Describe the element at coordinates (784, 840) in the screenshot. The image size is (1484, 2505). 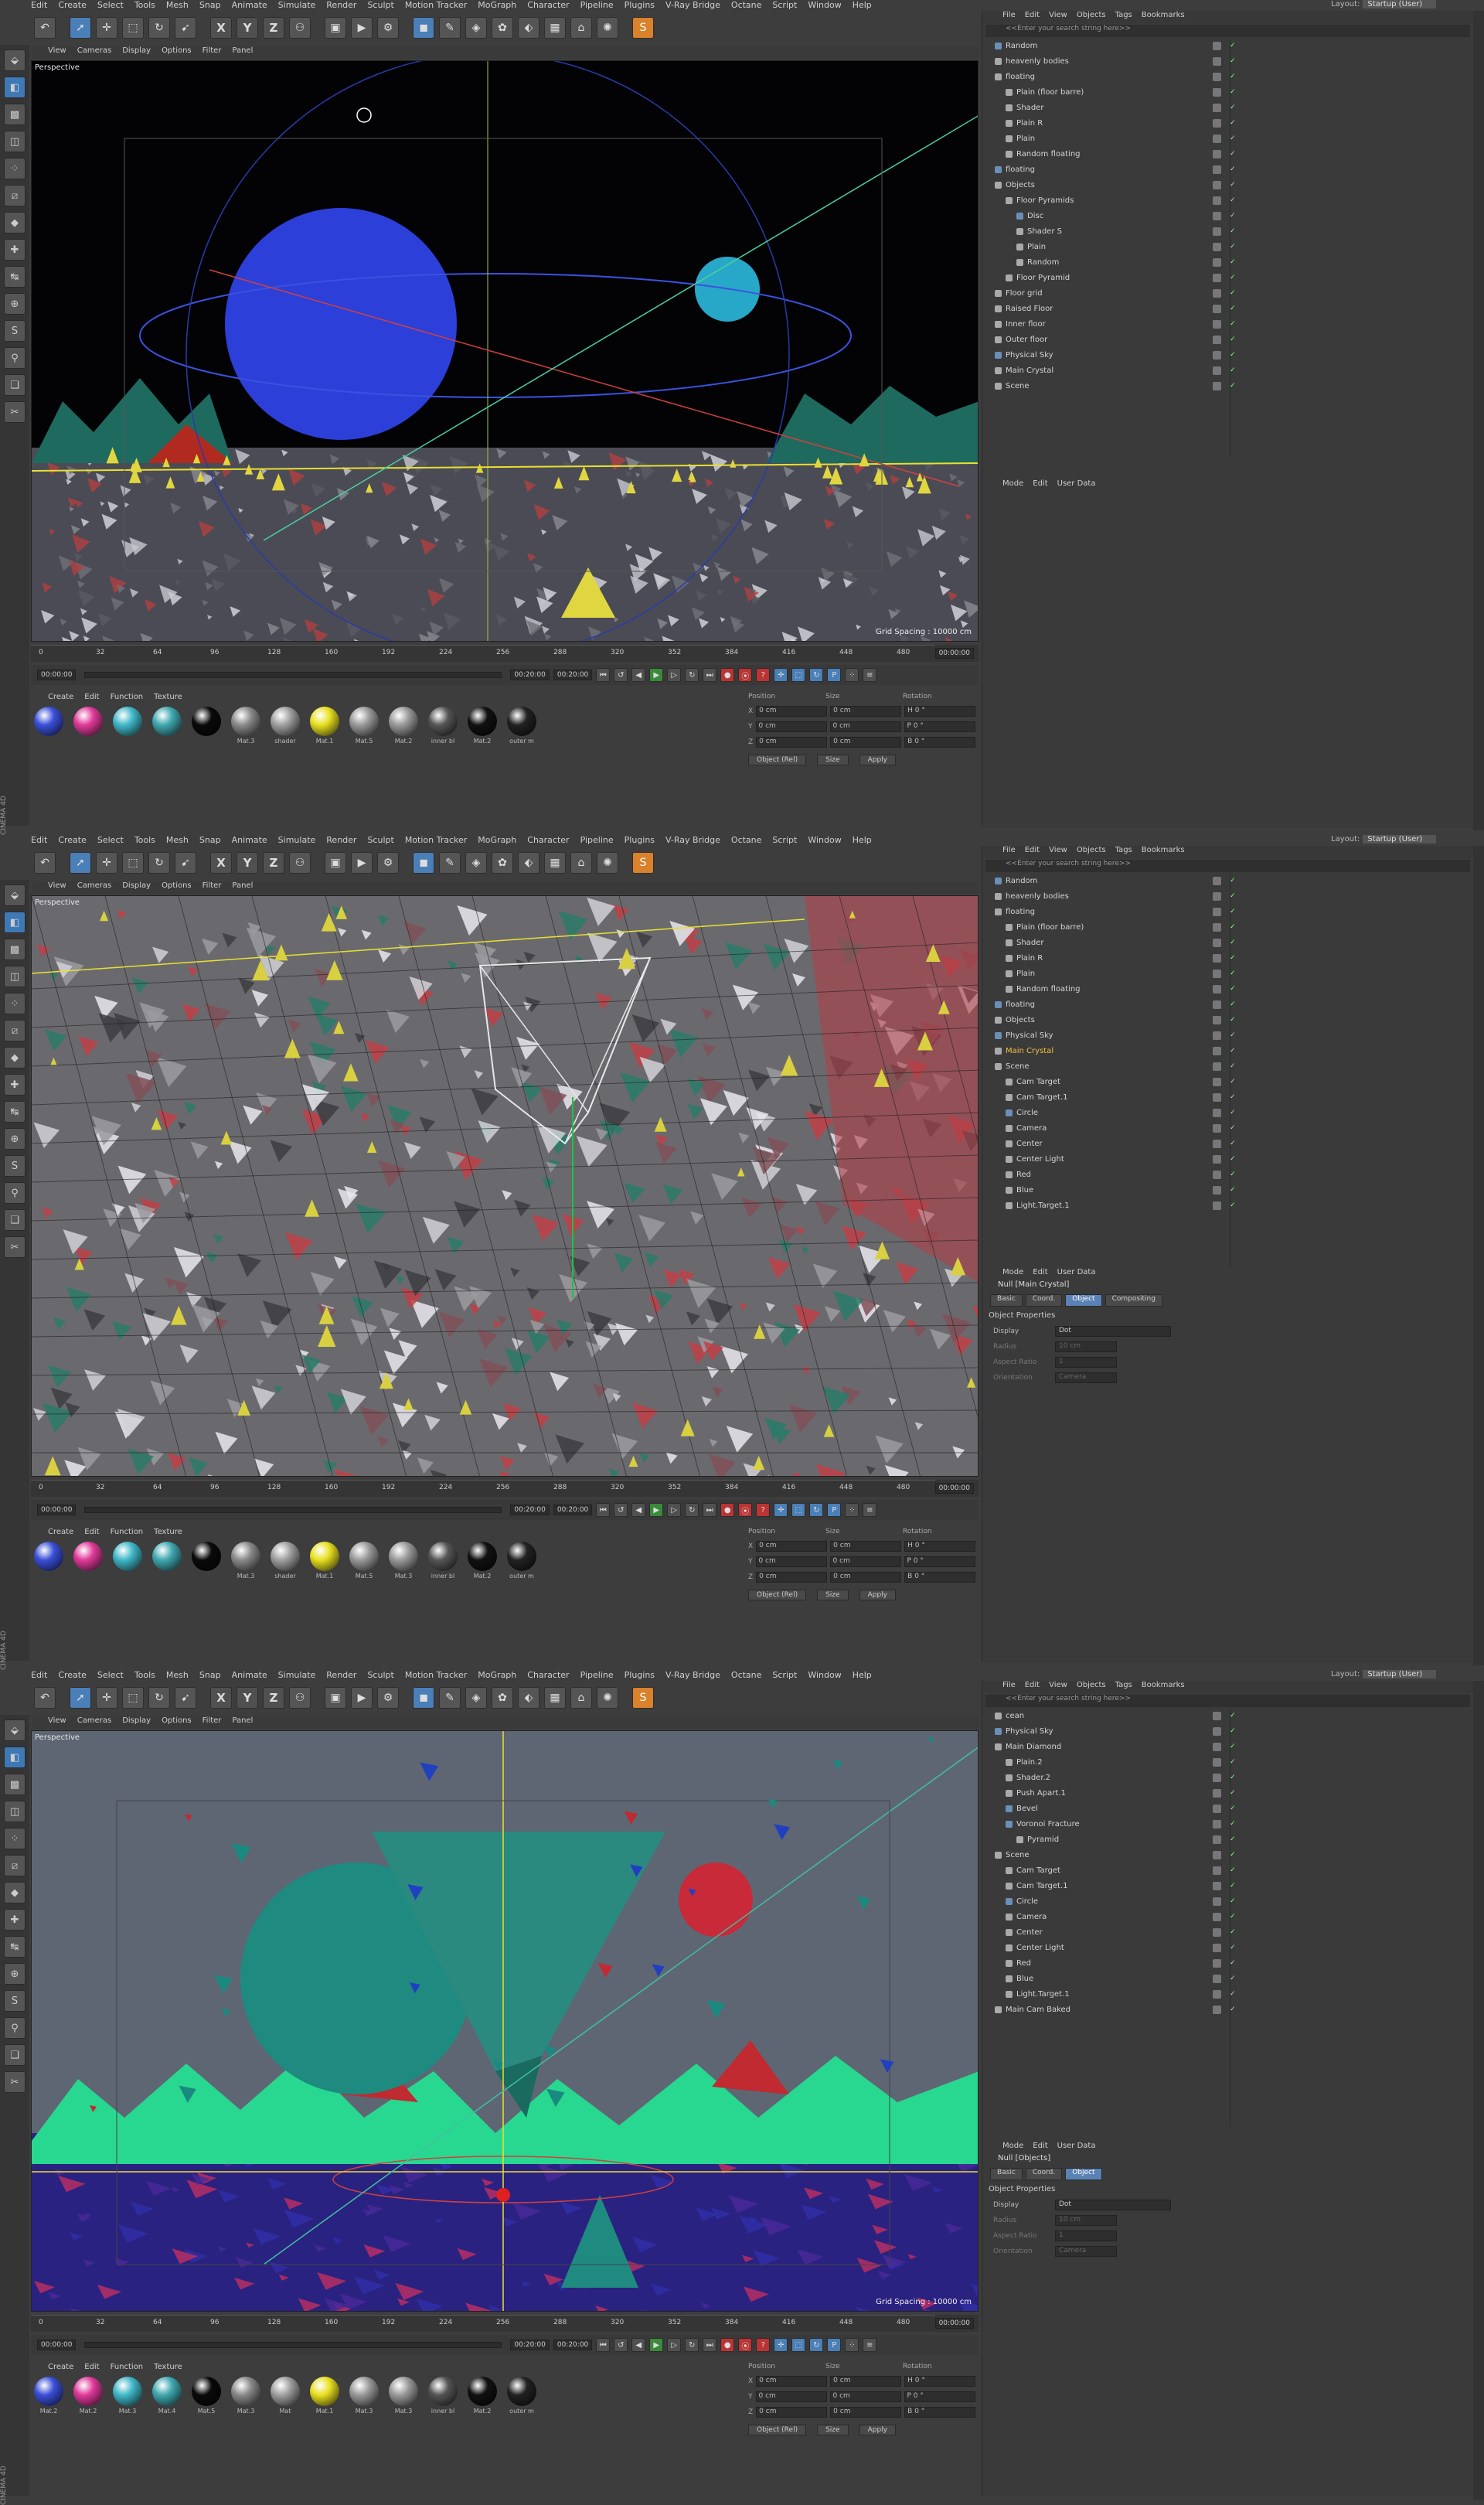
I see `menu-script: Script` at that location.